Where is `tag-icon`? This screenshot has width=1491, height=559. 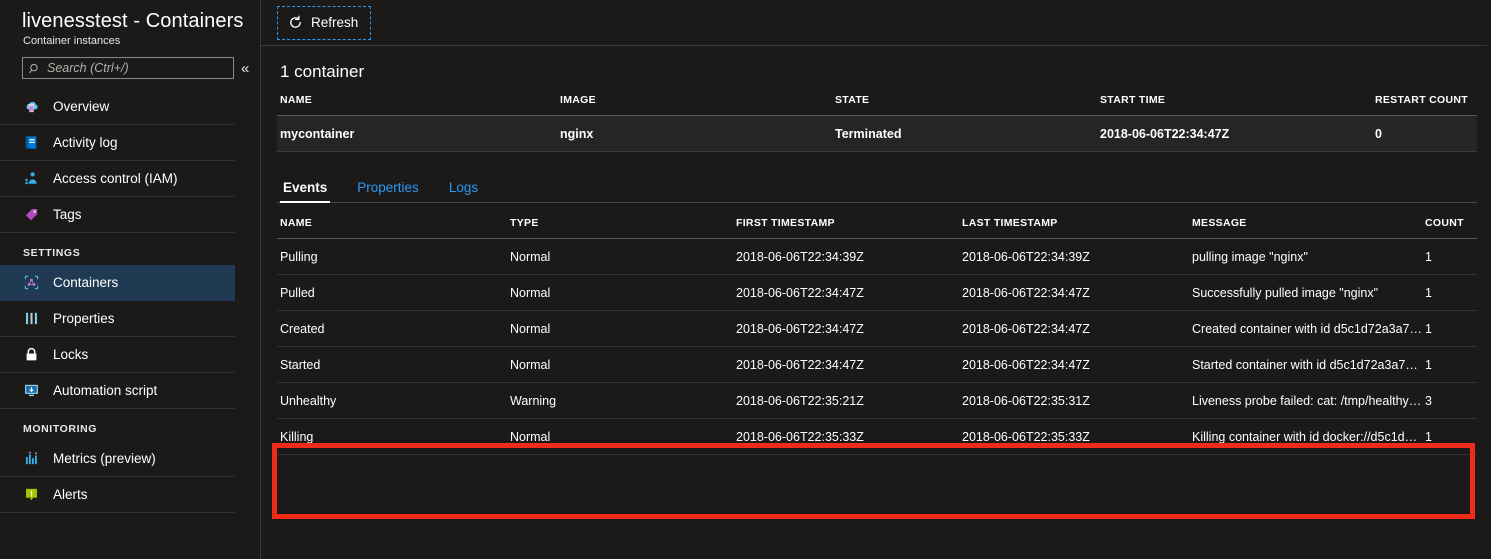 tag-icon is located at coordinates (31, 214).